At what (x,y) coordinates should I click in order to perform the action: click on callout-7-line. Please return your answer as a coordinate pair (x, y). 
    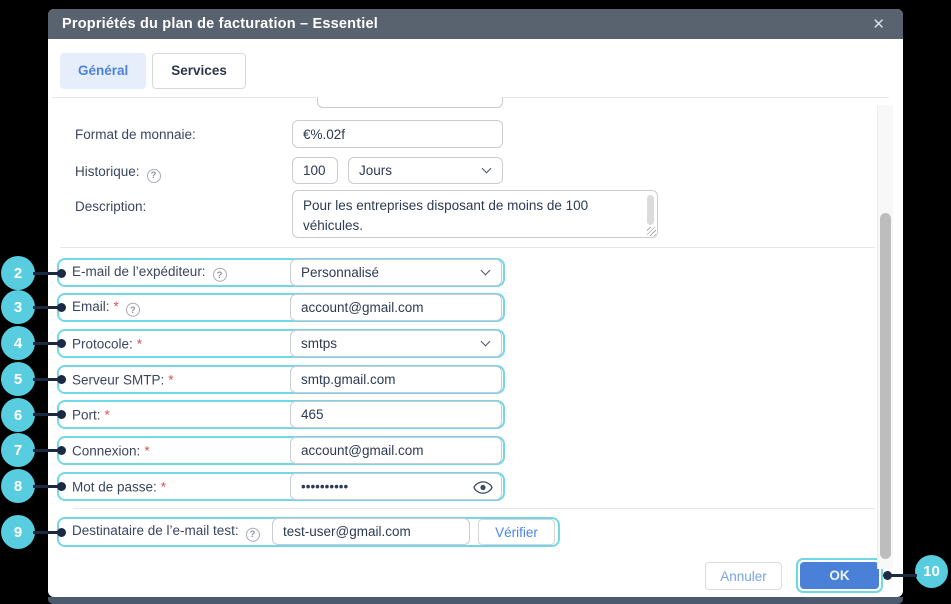
    Looking at the image, I should click on (46, 450).